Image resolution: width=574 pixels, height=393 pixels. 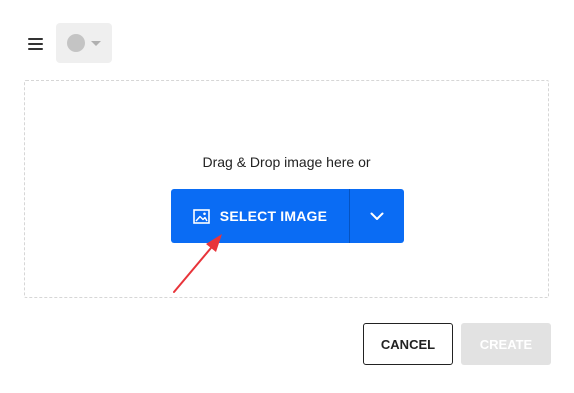 I want to click on select-image-button: SELECT IMAGE, so click(x=260, y=216).